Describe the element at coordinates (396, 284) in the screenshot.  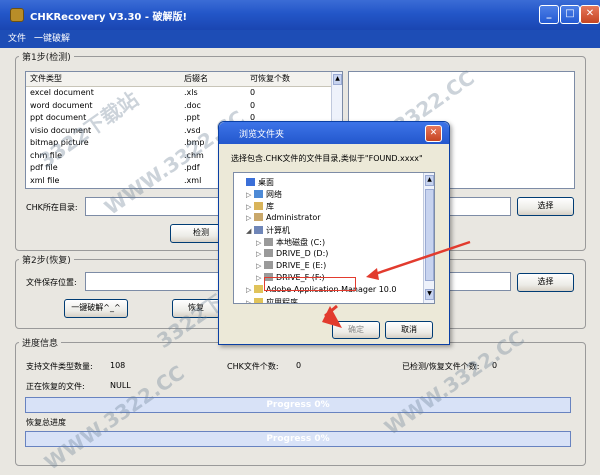
I see `annotation-arrows` at that location.